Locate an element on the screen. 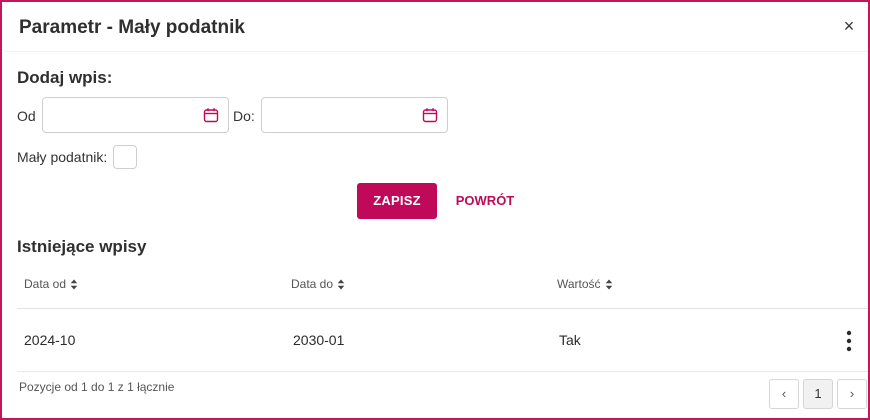 The image size is (870, 420). from-date-input is located at coordinates (135, 115).